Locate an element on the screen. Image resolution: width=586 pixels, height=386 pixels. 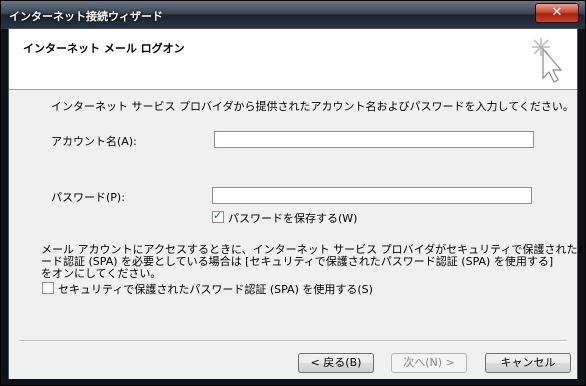
back-button: < 戻る(B) is located at coordinates (336, 363).